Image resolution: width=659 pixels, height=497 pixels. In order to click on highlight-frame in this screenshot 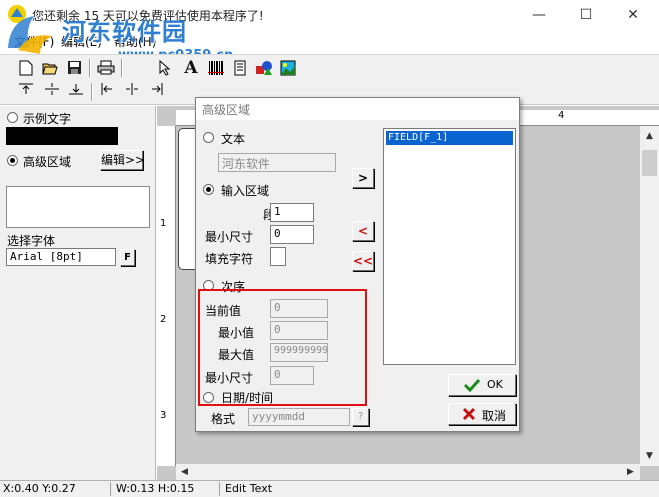, I will do `click(282, 347)`.